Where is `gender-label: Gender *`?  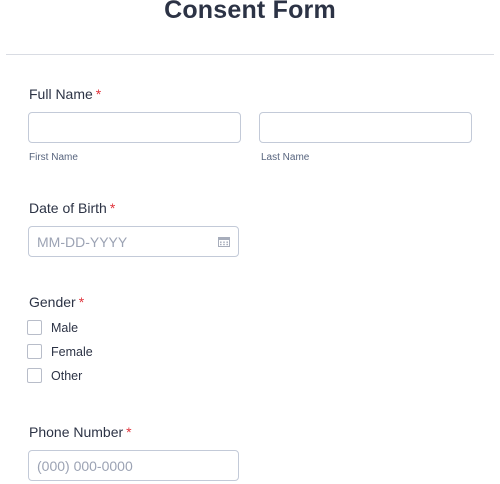 gender-label: Gender * is located at coordinates (56, 302).